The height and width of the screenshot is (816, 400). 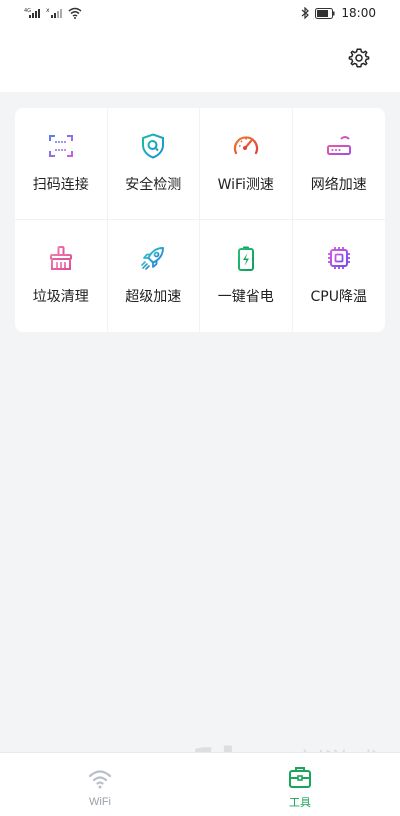 I want to click on tool-wifi-speed-test: WiFi测速, so click(x=246, y=164).